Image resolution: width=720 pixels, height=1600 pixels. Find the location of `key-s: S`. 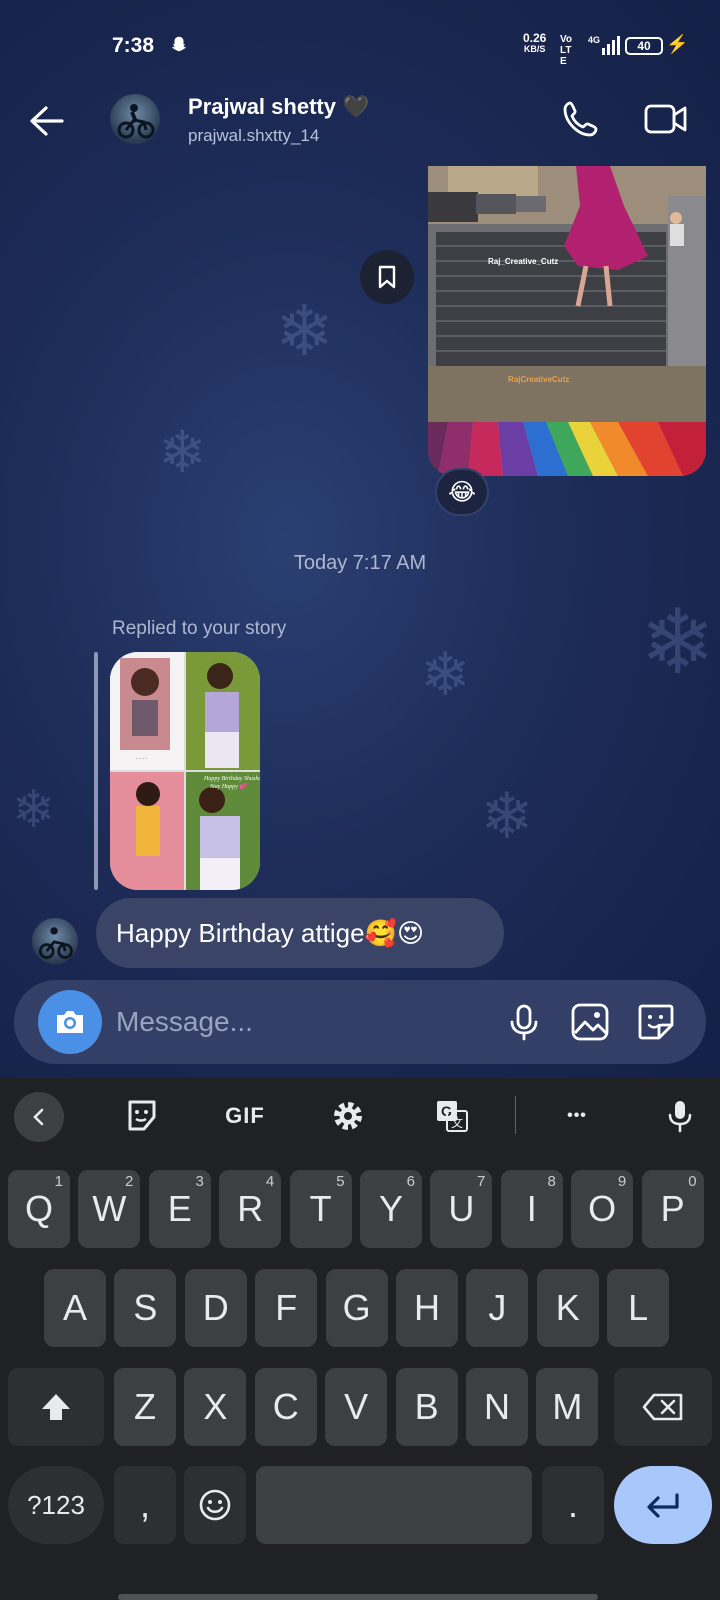

key-s: S is located at coordinates (145, 1308).